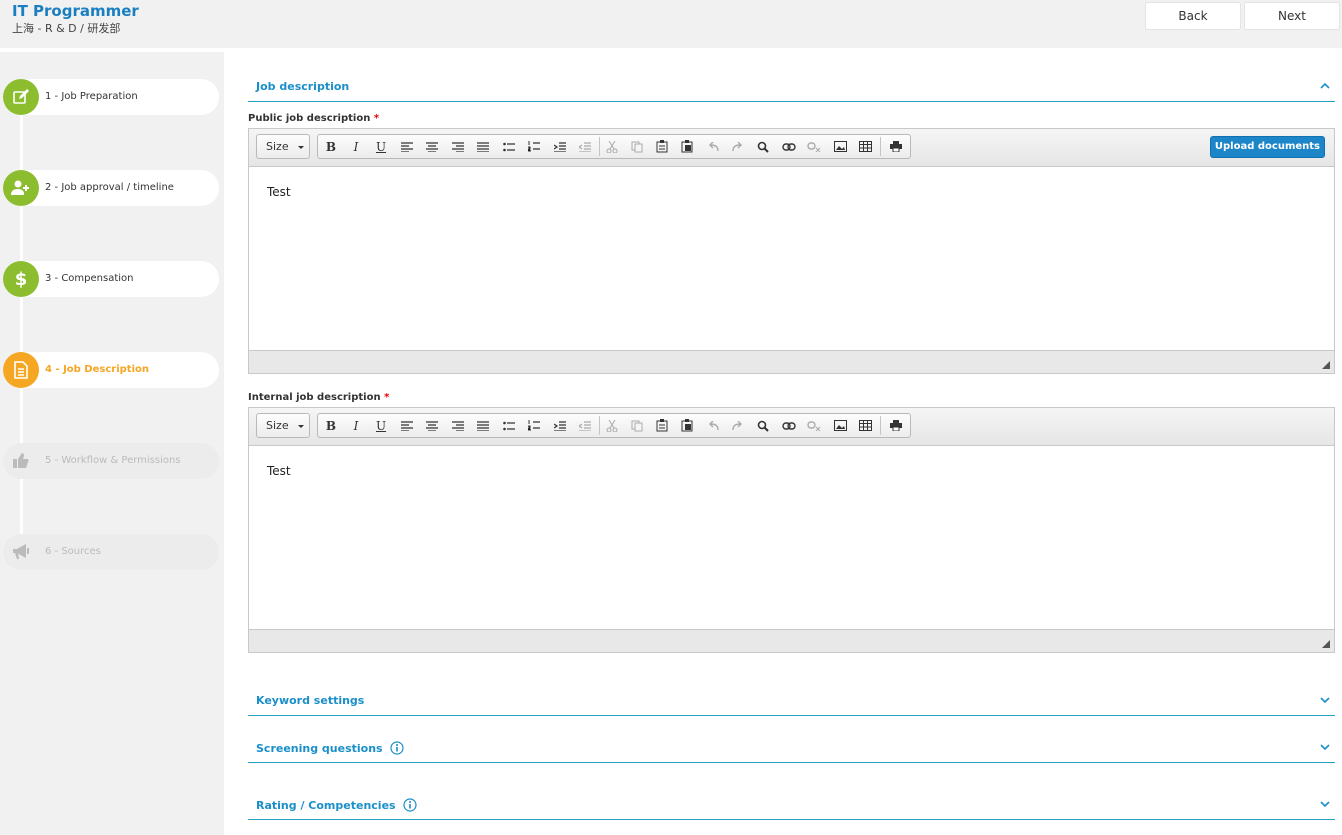 The width and height of the screenshot is (1342, 835). What do you see at coordinates (73, 551) in the screenshot?
I see `step-label: 6 - Sources` at bounding box center [73, 551].